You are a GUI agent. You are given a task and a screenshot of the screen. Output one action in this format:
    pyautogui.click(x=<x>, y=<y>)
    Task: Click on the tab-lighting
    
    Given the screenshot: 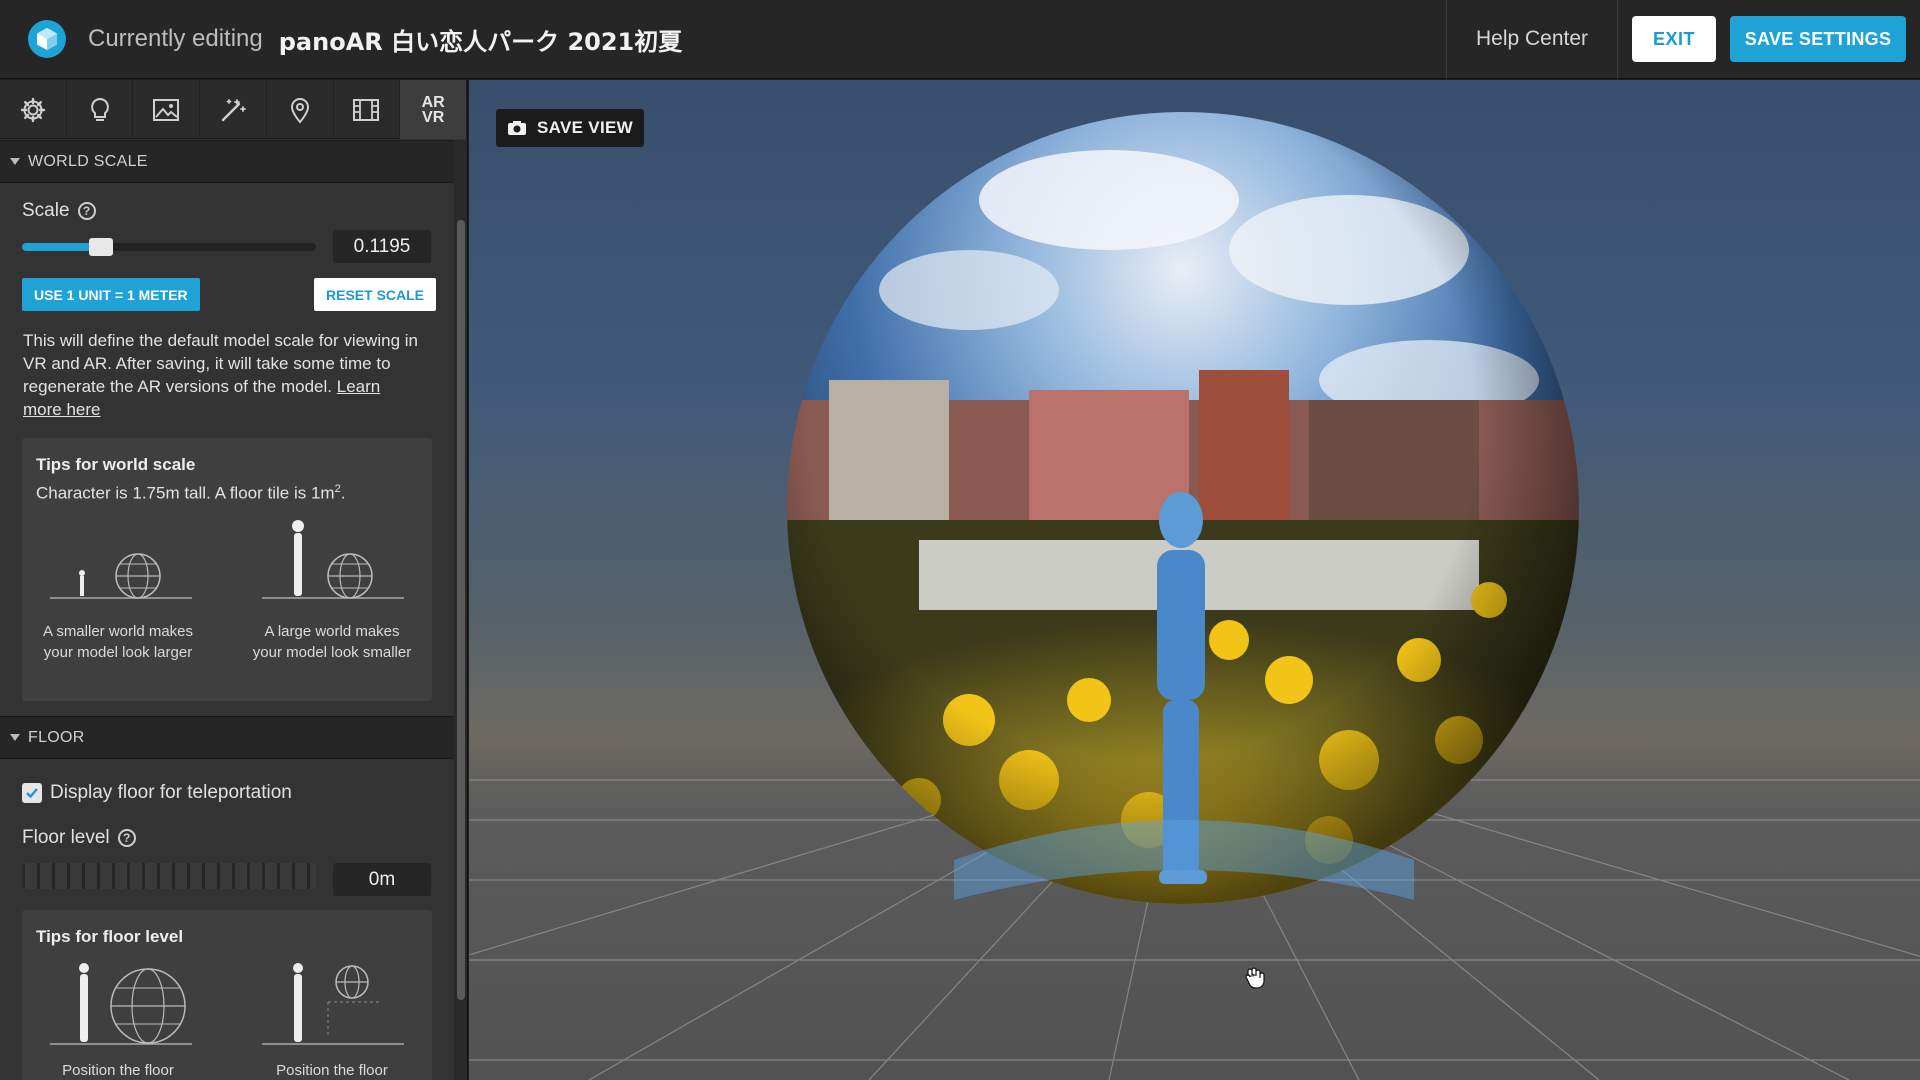 What is the action you would take?
    pyautogui.click(x=100, y=109)
    